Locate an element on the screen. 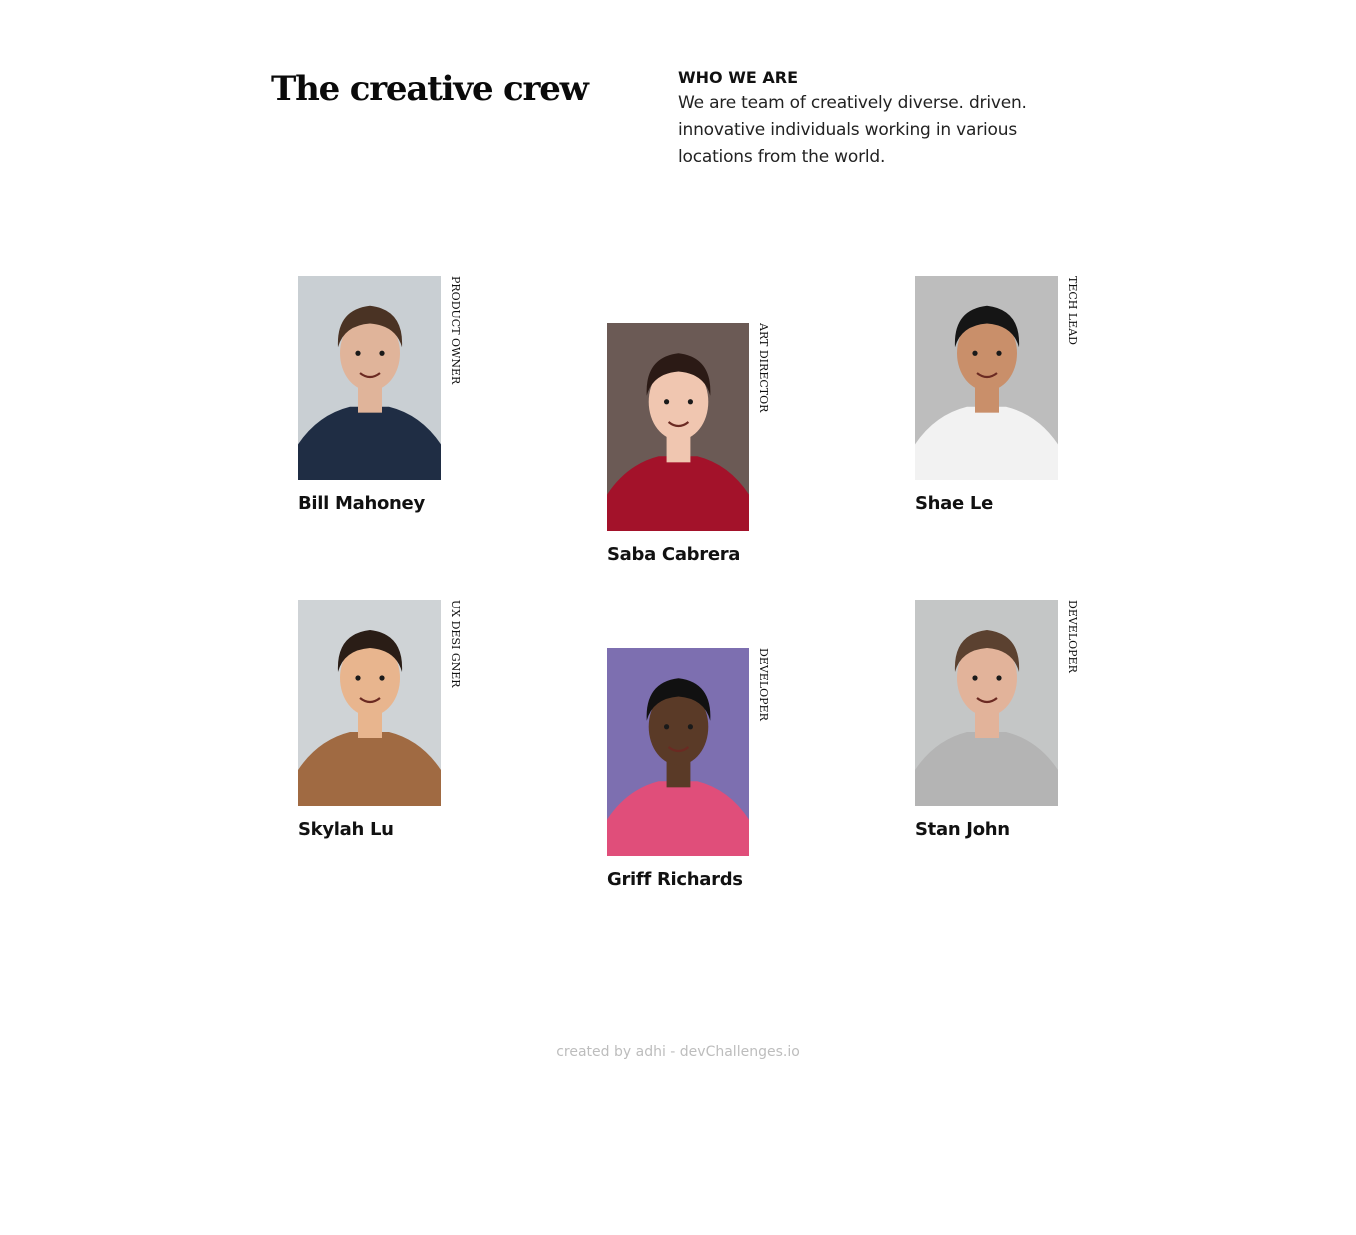 The height and width of the screenshot is (1235, 1356). portrait-man-white-tshirt-icon is located at coordinates (986, 378).